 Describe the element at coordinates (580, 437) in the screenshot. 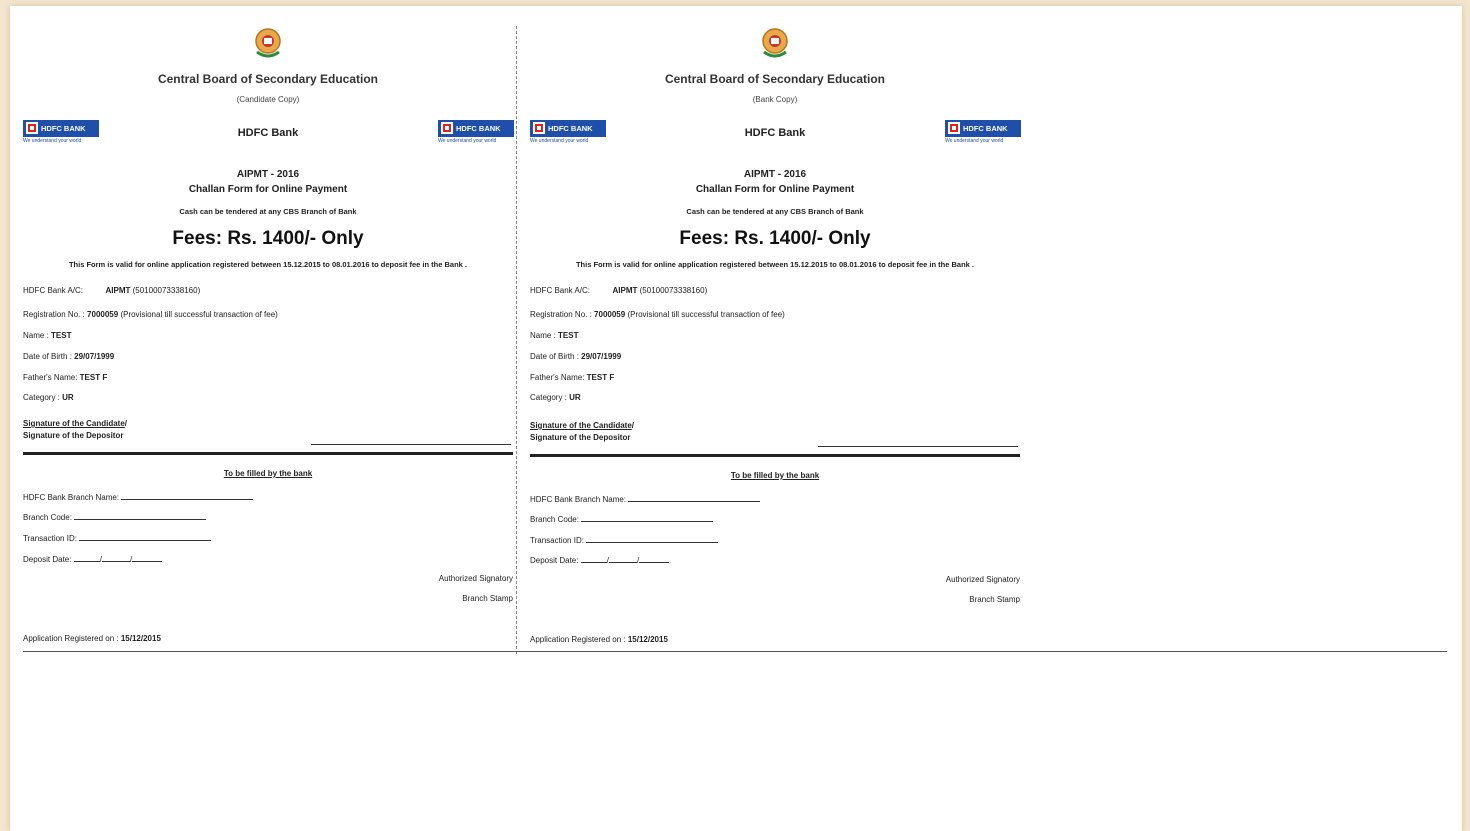

I see `signature-depositor: Signature of the Depositor` at that location.